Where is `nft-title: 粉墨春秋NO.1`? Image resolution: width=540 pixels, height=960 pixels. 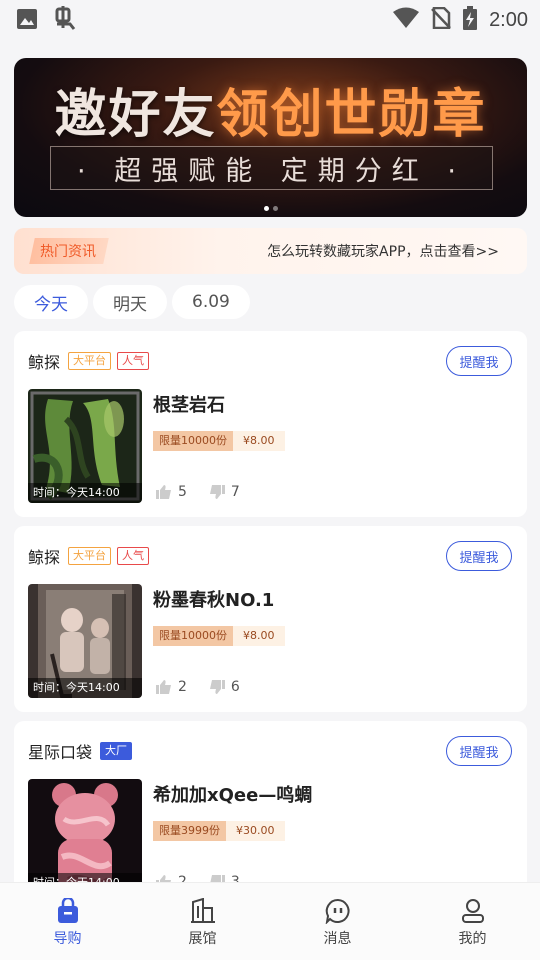 nft-title: 粉墨春秋NO.1 is located at coordinates (214, 600).